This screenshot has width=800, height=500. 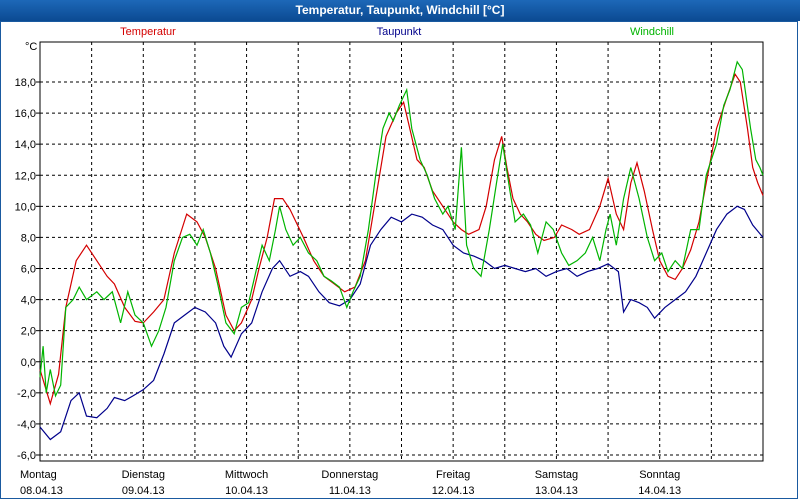 What do you see at coordinates (350, 491) in the screenshot?
I see `x-date-label: 11.04.13` at bounding box center [350, 491].